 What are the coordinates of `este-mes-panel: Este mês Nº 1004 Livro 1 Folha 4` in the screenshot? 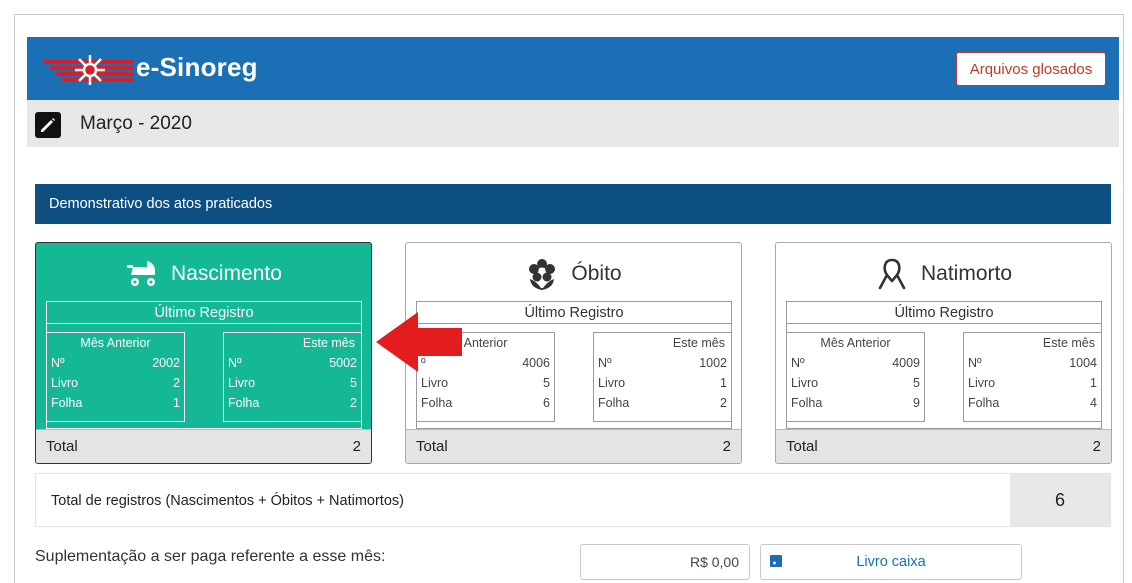 It's located at (1032, 377).